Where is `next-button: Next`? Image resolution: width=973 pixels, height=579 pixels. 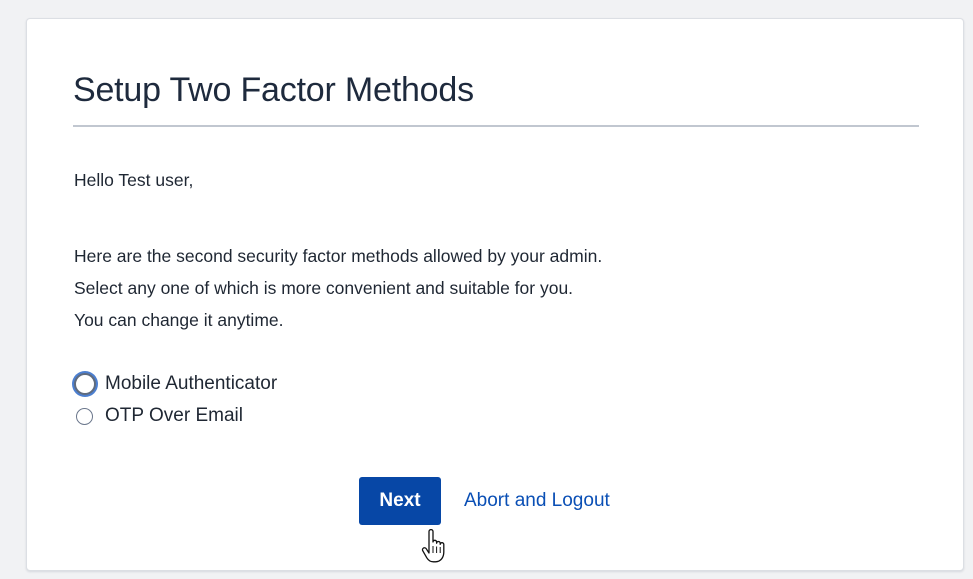
next-button: Next is located at coordinates (400, 501).